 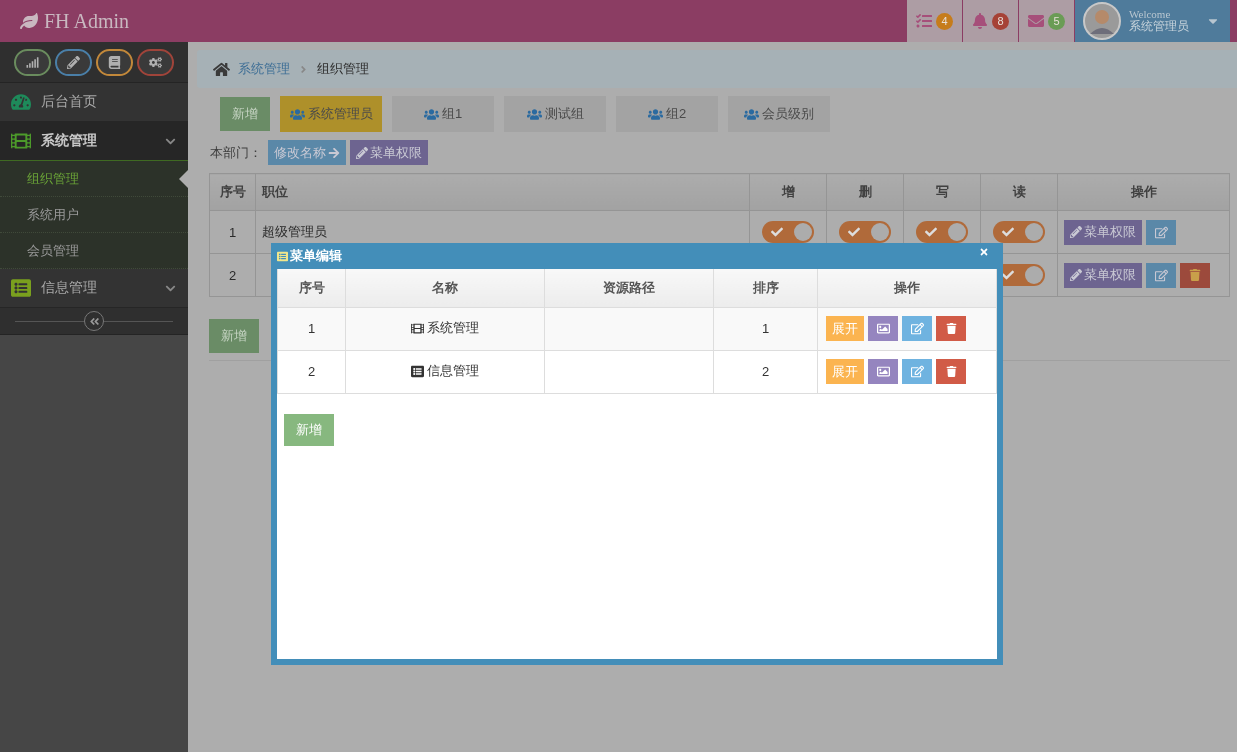 What do you see at coordinates (502, 192) in the screenshot?
I see `column-header: 职位` at bounding box center [502, 192].